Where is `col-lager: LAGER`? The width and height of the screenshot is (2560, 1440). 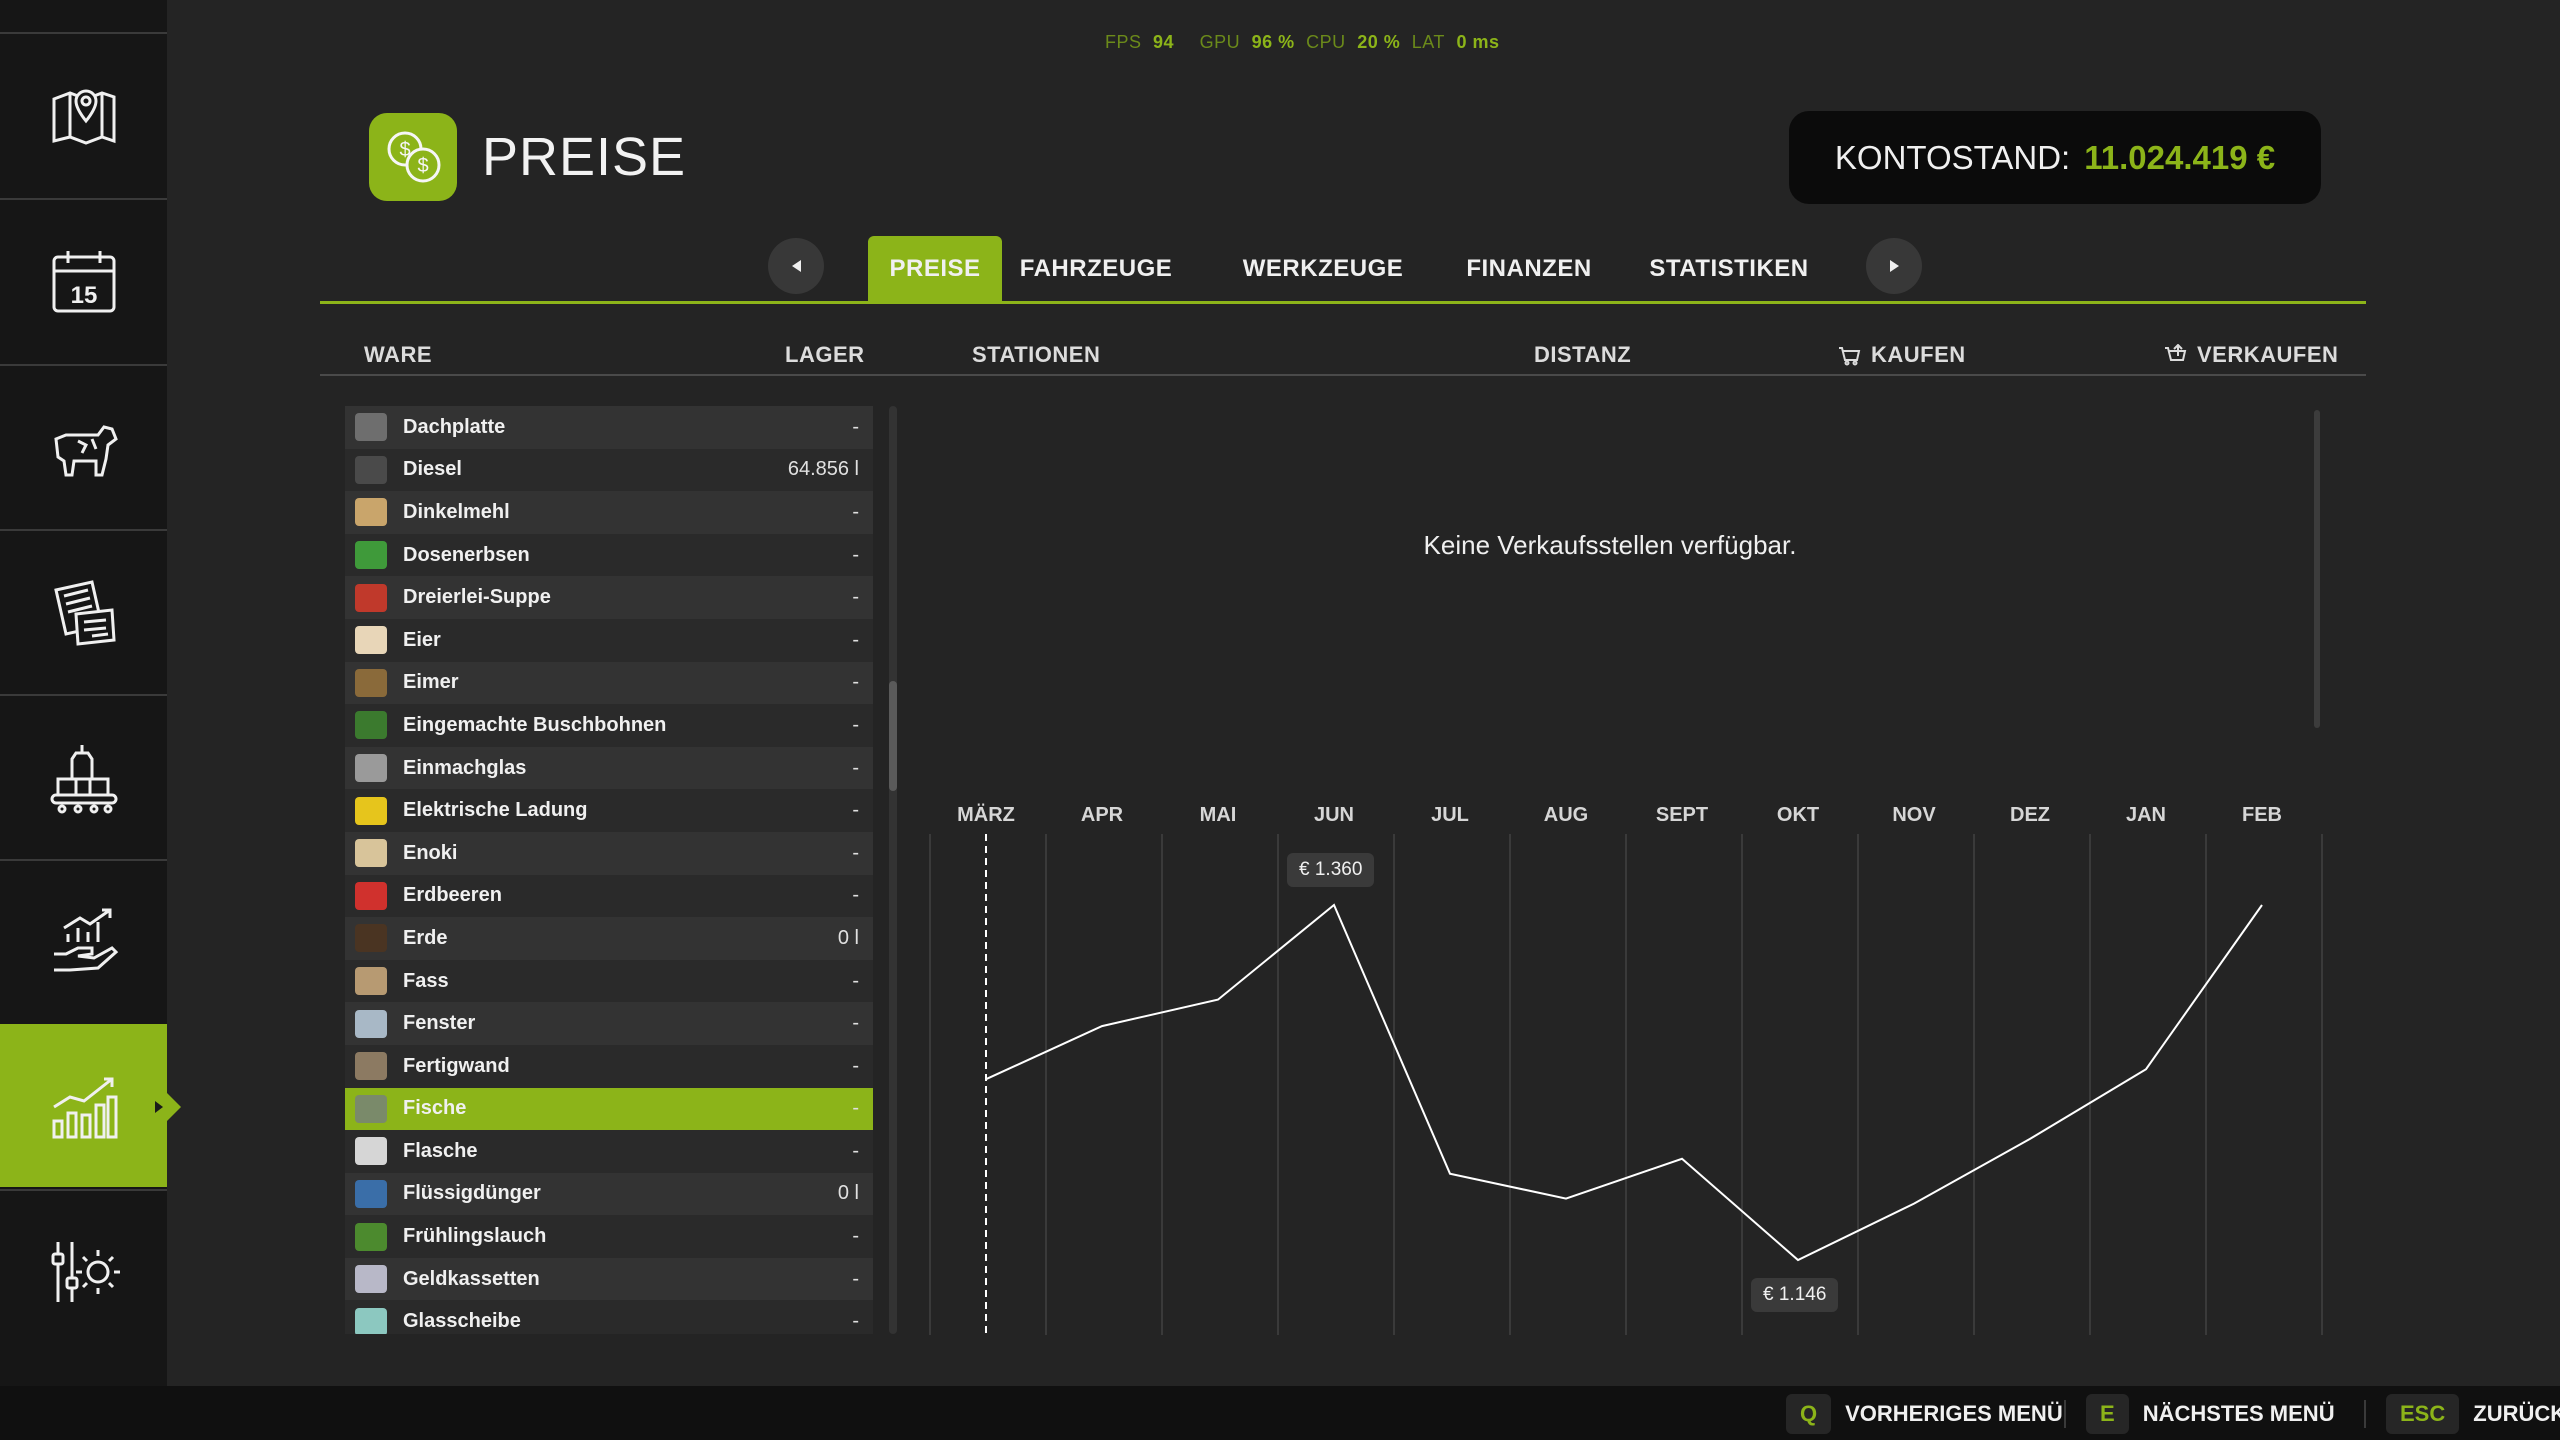 col-lager: LAGER is located at coordinates (825, 354).